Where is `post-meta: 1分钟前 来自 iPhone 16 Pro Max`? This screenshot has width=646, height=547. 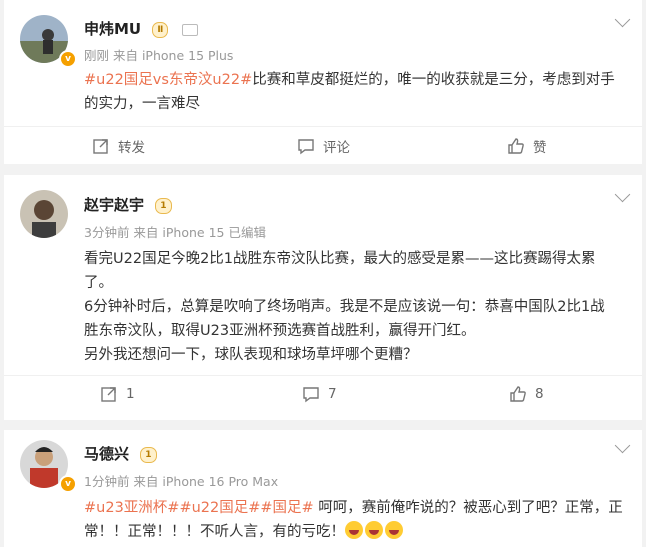
post-meta: 1分钟前 来自 iPhone 16 Pro Max is located at coordinates (181, 481).